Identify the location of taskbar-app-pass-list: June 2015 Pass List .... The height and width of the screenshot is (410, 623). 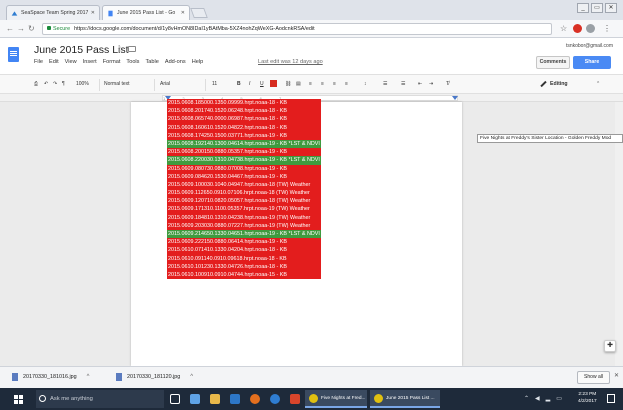
(405, 399).